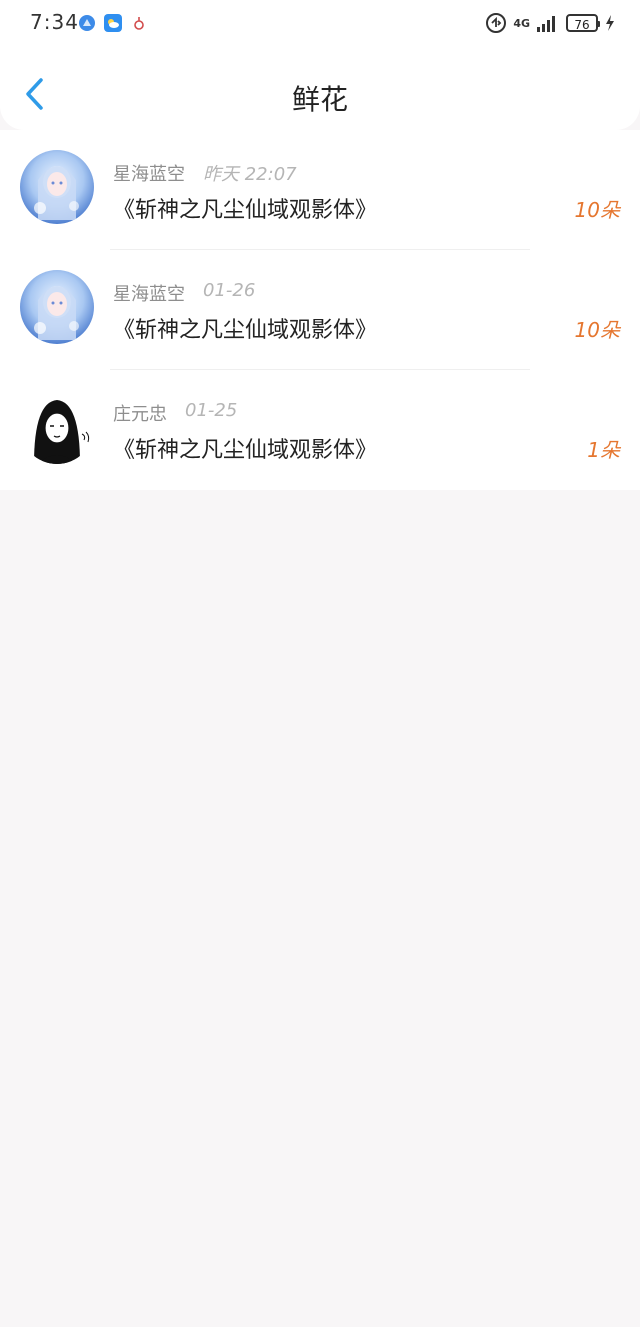 The image size is (640, 1327). Describe the element at coordinates (583, 23) in the screenshot. I see `battery-indicator: 76` at that location.